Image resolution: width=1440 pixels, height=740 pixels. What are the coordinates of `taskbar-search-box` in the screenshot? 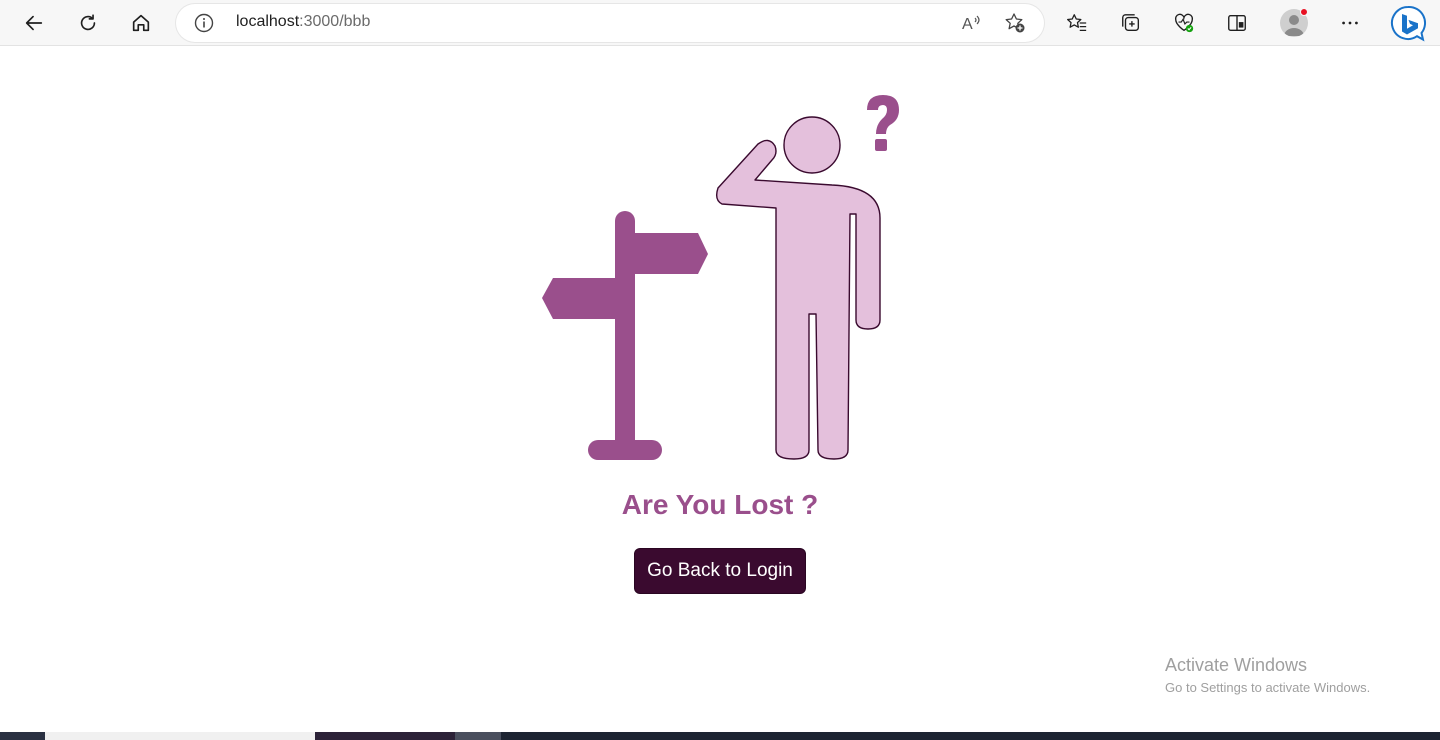 It's located at (180, 736).